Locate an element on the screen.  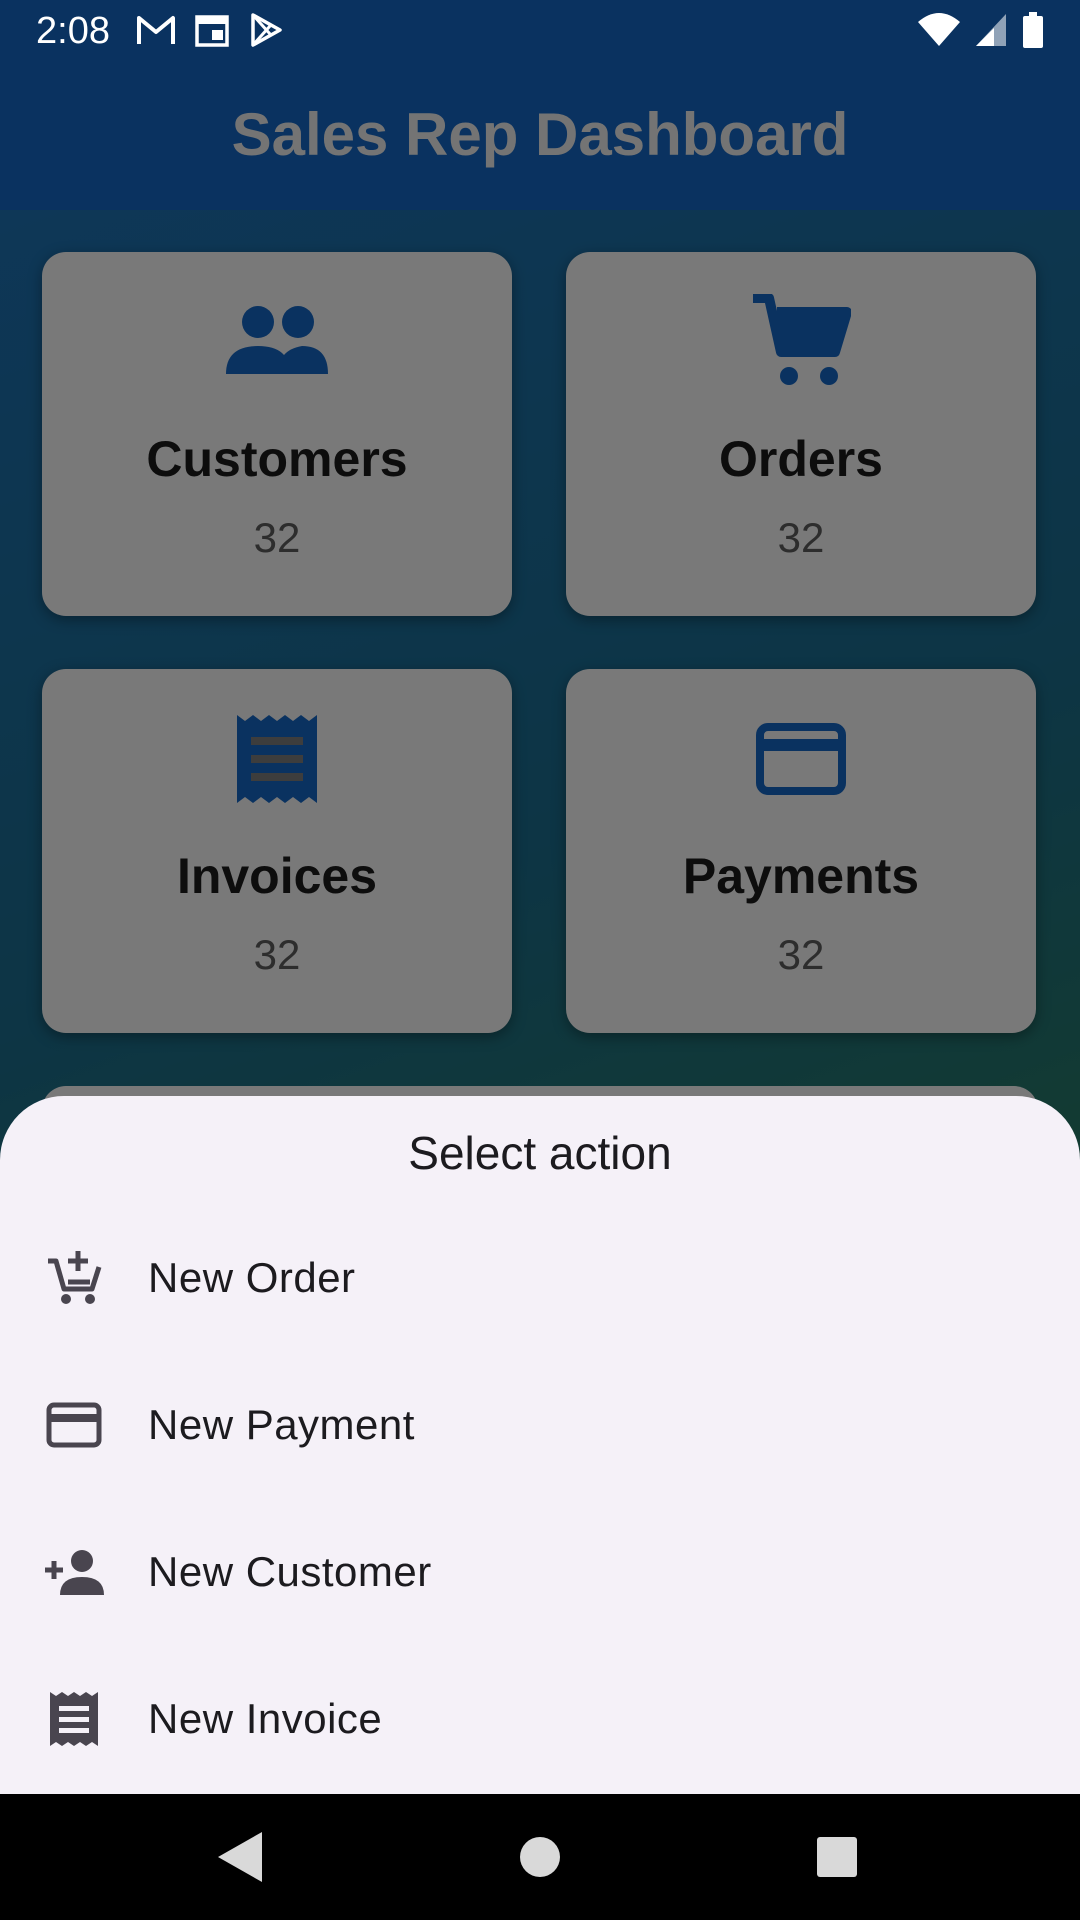
navigation-bar is located at coordinates (540, 1857).